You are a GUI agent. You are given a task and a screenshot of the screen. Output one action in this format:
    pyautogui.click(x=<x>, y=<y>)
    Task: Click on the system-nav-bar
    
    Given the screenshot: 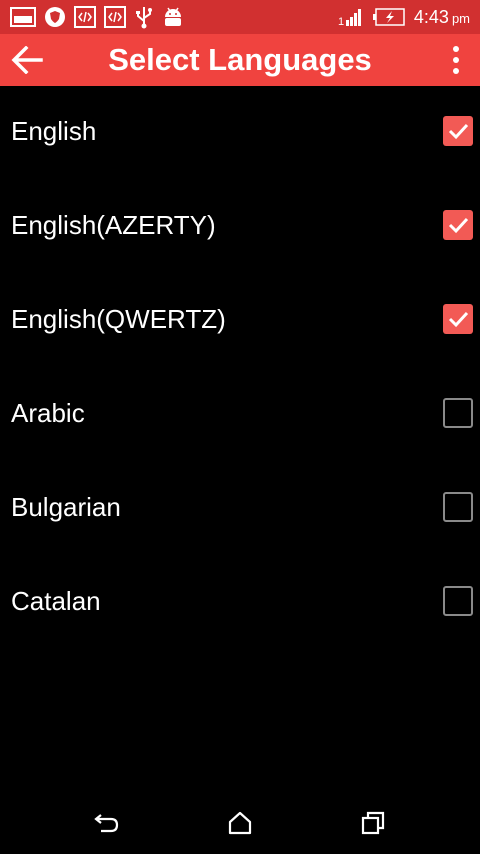 What is the action you would take?
    pyautogui.click(x=240, y=823)
    